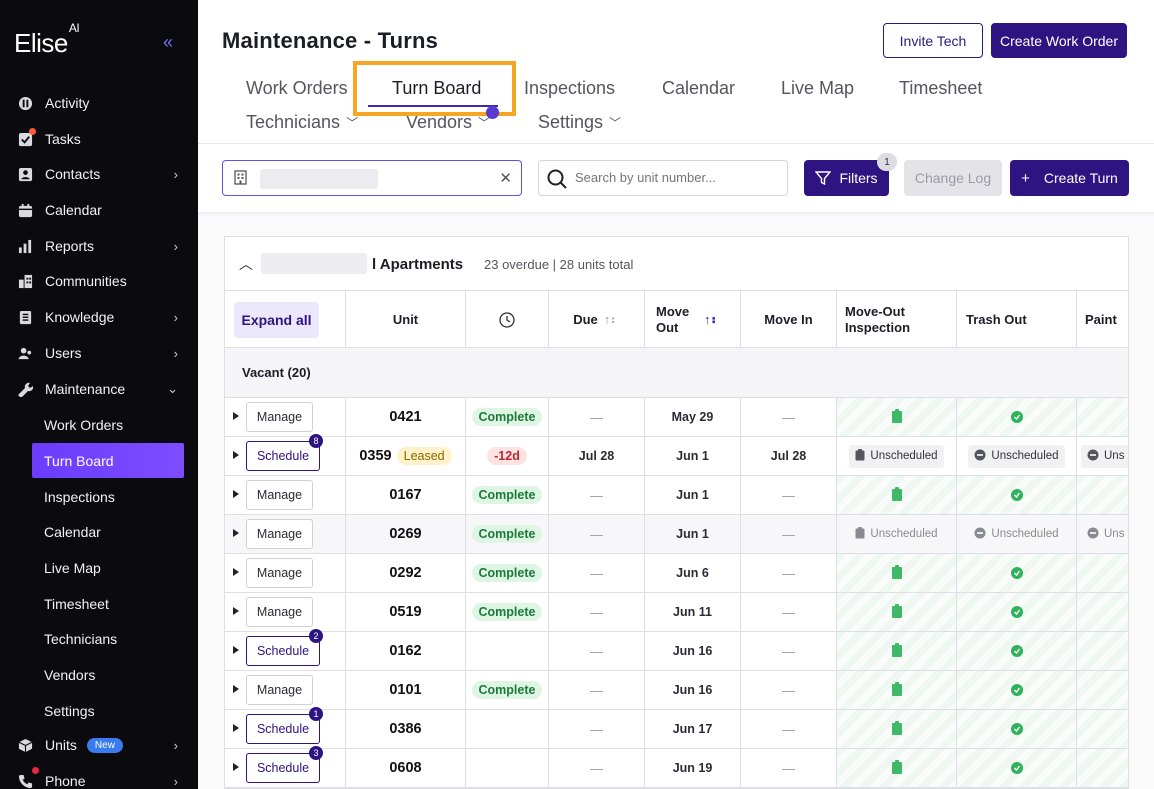  What do you see at coordinates (108, 460) in the screenshot?
I see `sidebar-subitem-turn-board: Turn Board` at bounding box center [108, 460].